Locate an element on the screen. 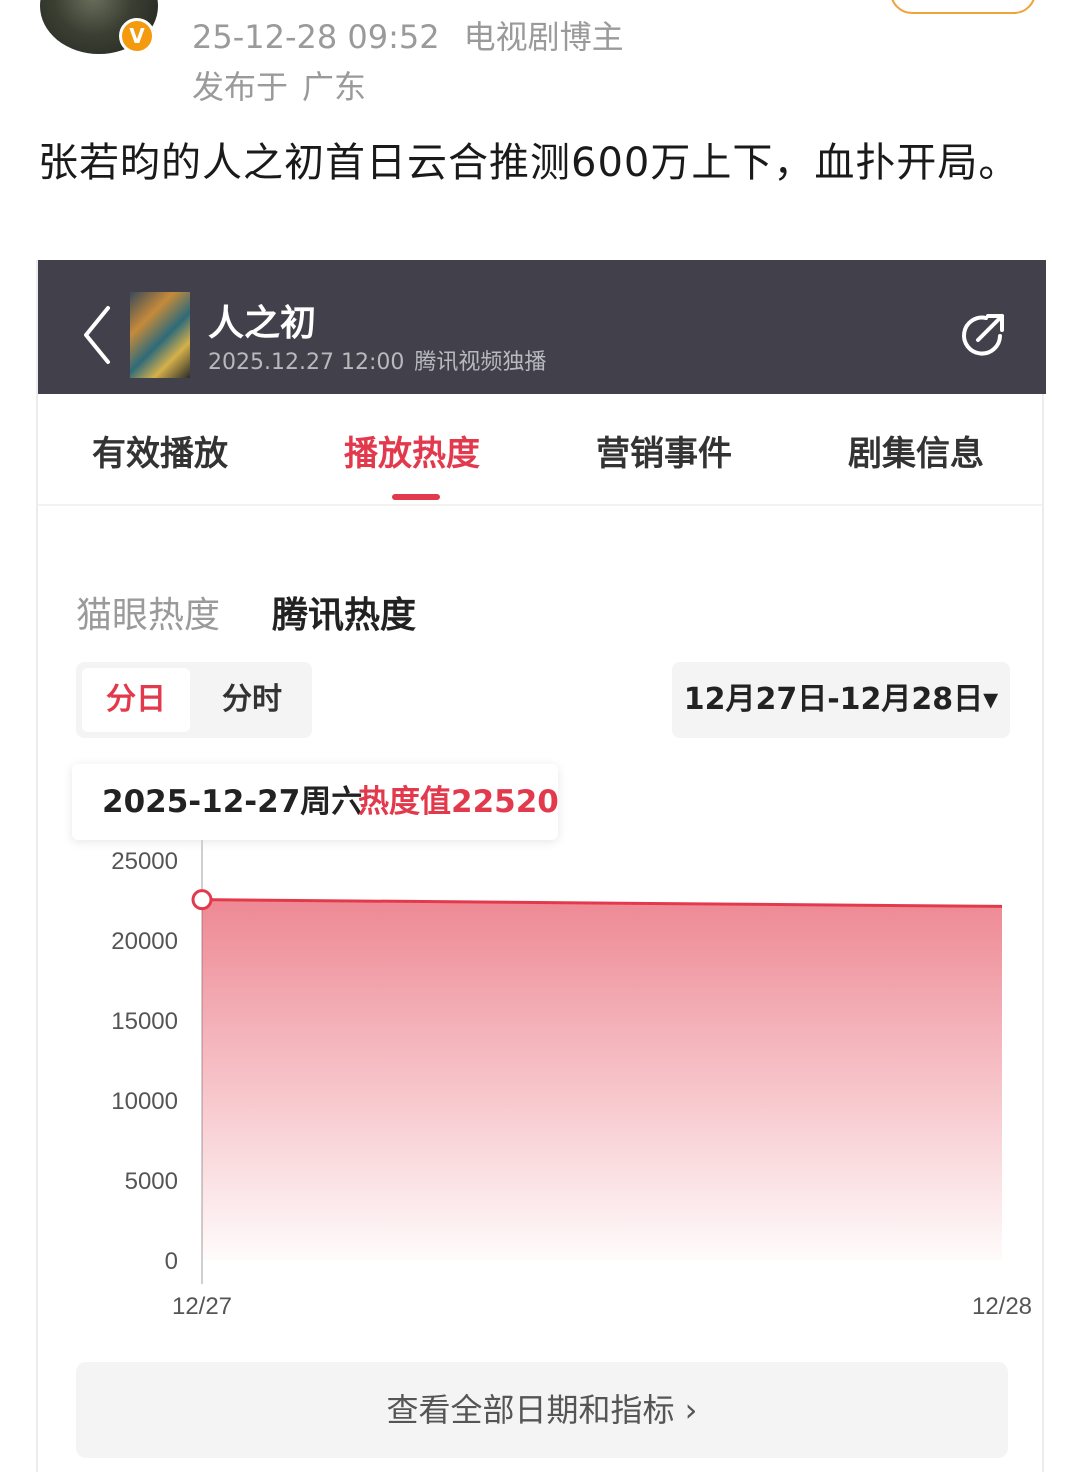  y-tick-label: 5000 is located at coordinates (151, 1181).